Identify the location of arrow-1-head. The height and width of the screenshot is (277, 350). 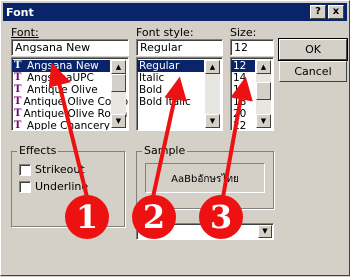
(59, 75).